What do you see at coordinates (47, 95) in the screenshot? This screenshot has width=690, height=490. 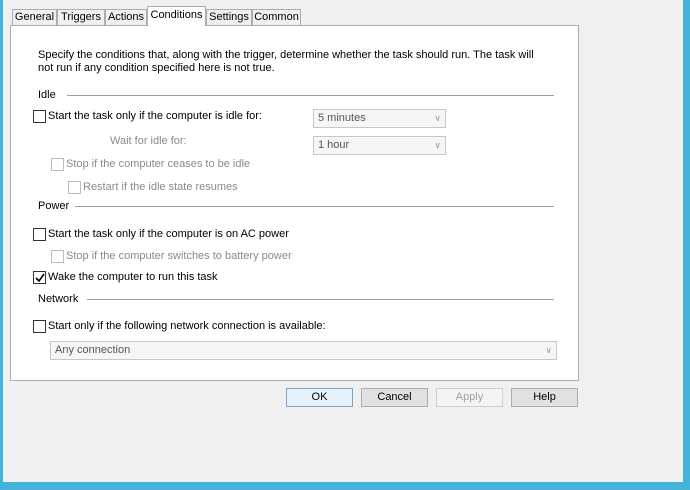 I see `idle-heading: Idle` at bounding box center [47, 95].